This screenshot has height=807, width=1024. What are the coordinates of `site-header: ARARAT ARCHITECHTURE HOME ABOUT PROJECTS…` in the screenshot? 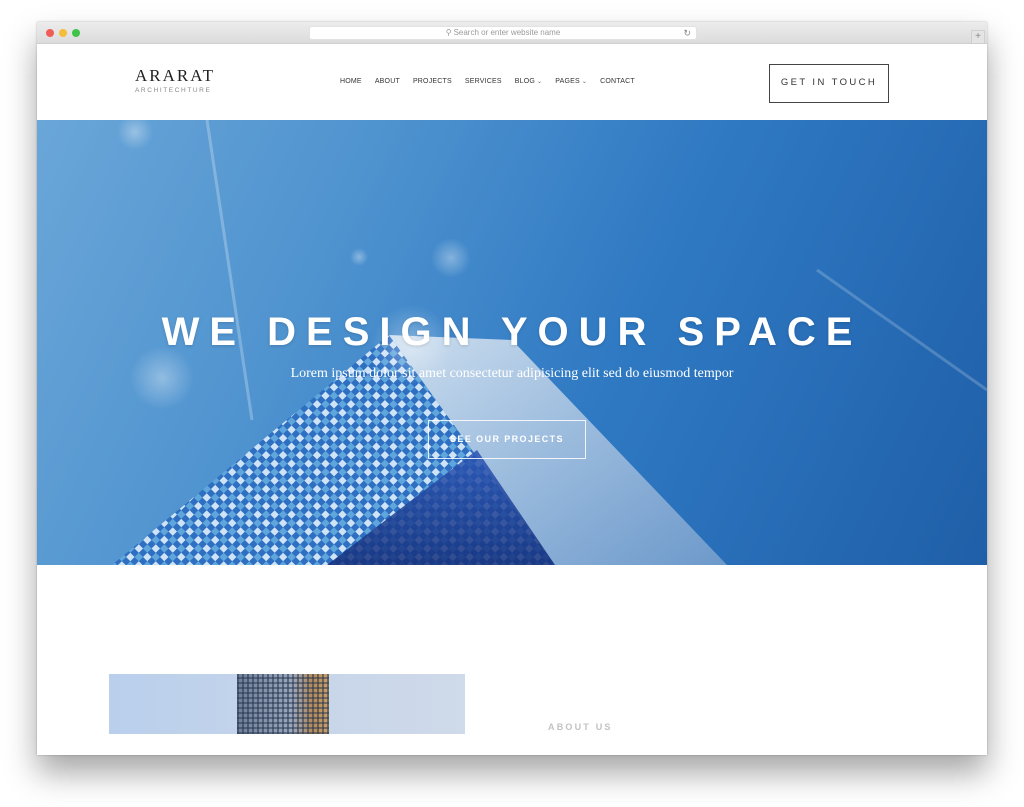 It's located at (512, 82).